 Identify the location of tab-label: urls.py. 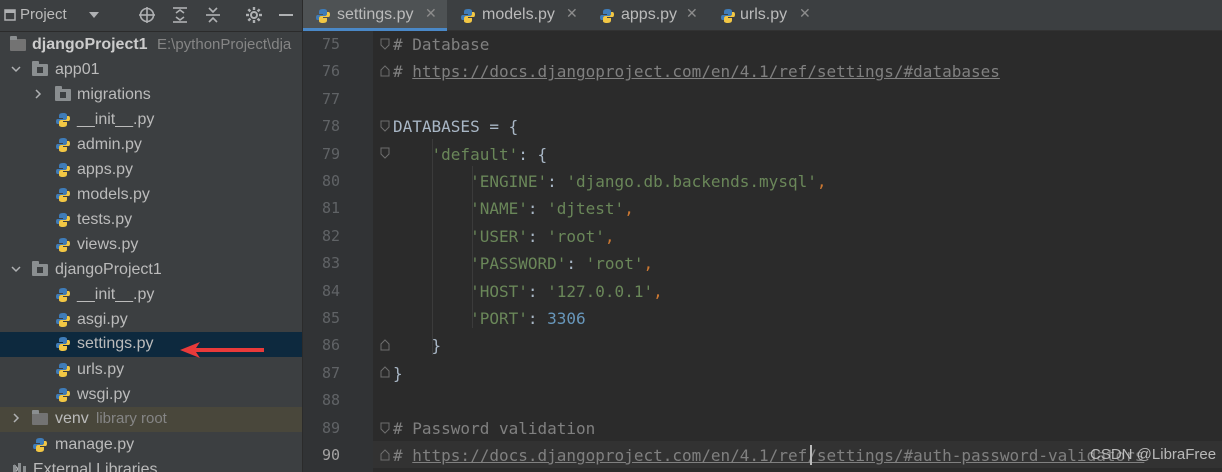
(764, 14).